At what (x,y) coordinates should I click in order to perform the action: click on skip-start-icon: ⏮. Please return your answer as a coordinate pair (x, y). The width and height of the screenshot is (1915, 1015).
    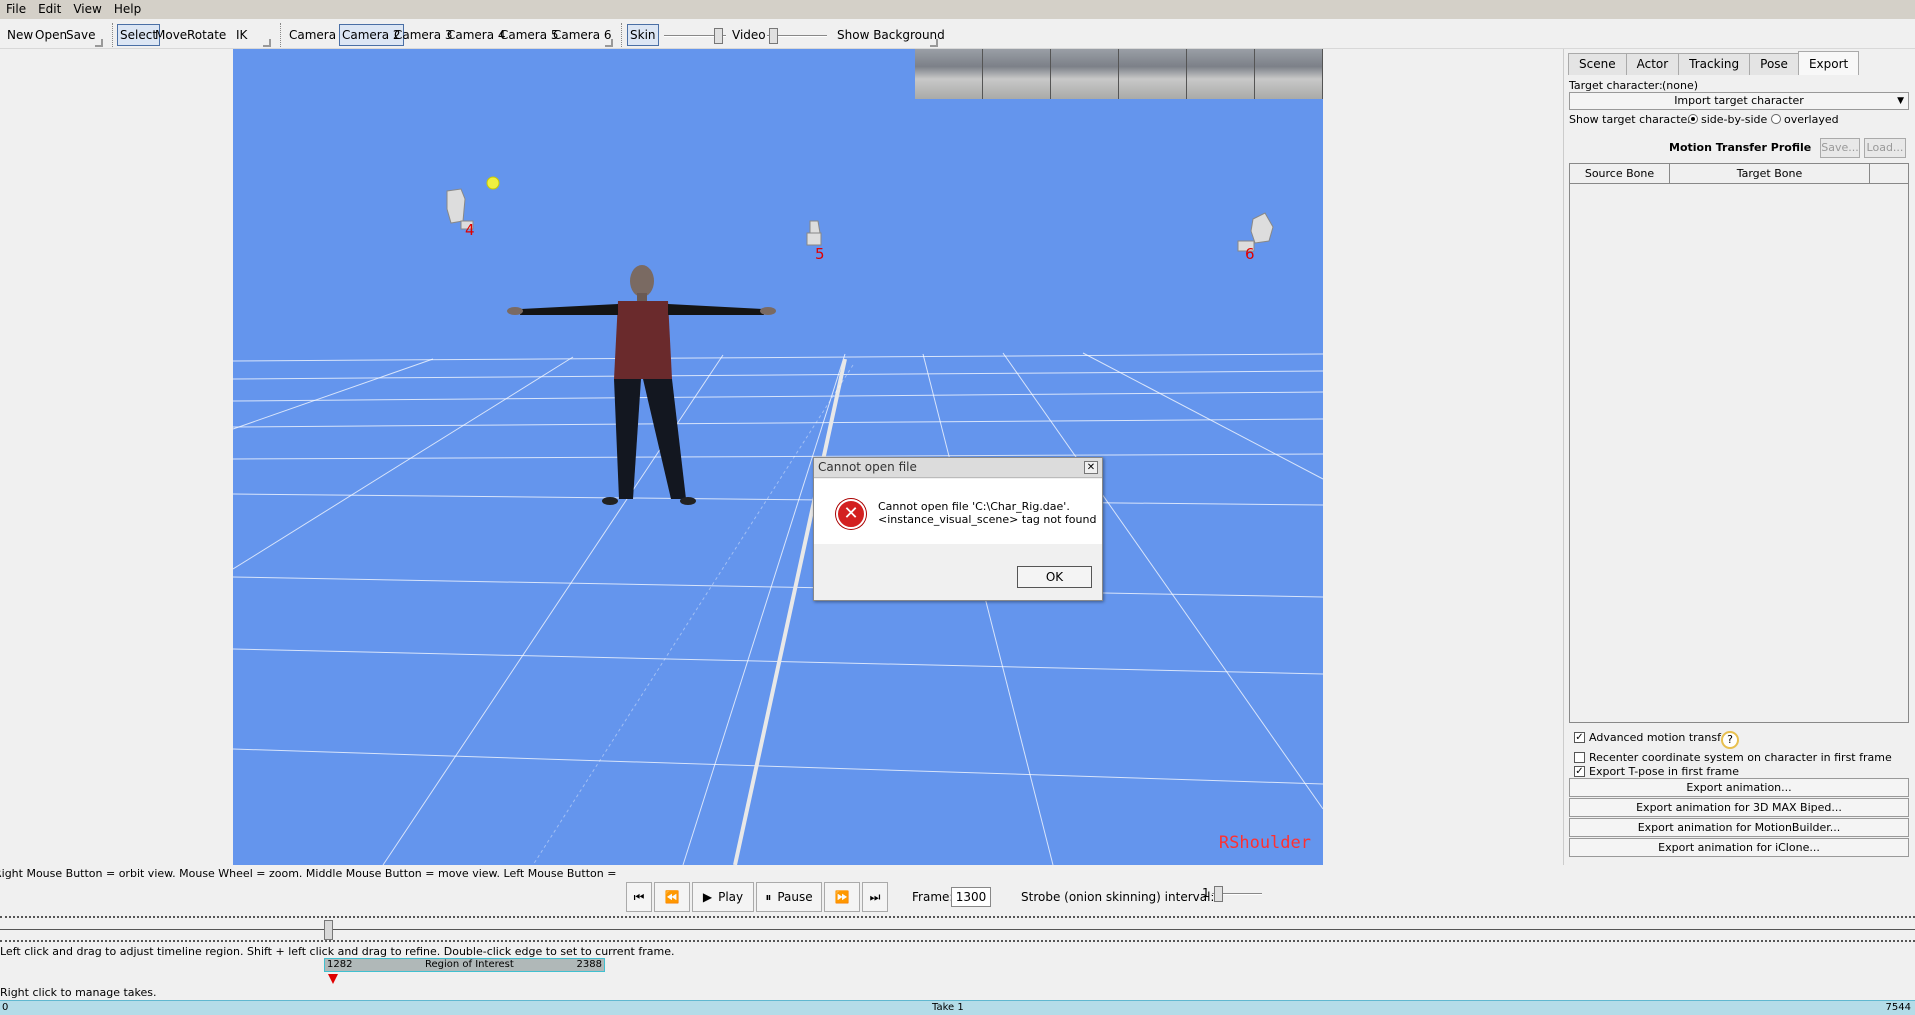
    Looking at the image, I should click on (639, 896).